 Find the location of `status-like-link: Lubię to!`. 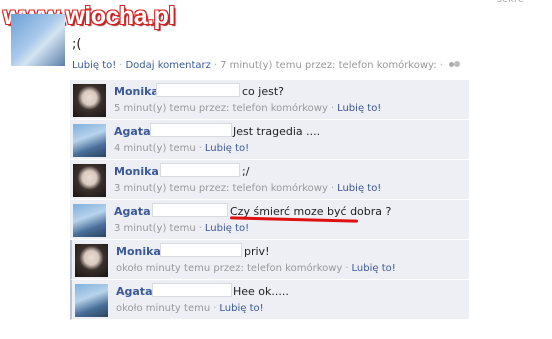

status-like-link: Lubię to! is located at coordinates (94, 65).